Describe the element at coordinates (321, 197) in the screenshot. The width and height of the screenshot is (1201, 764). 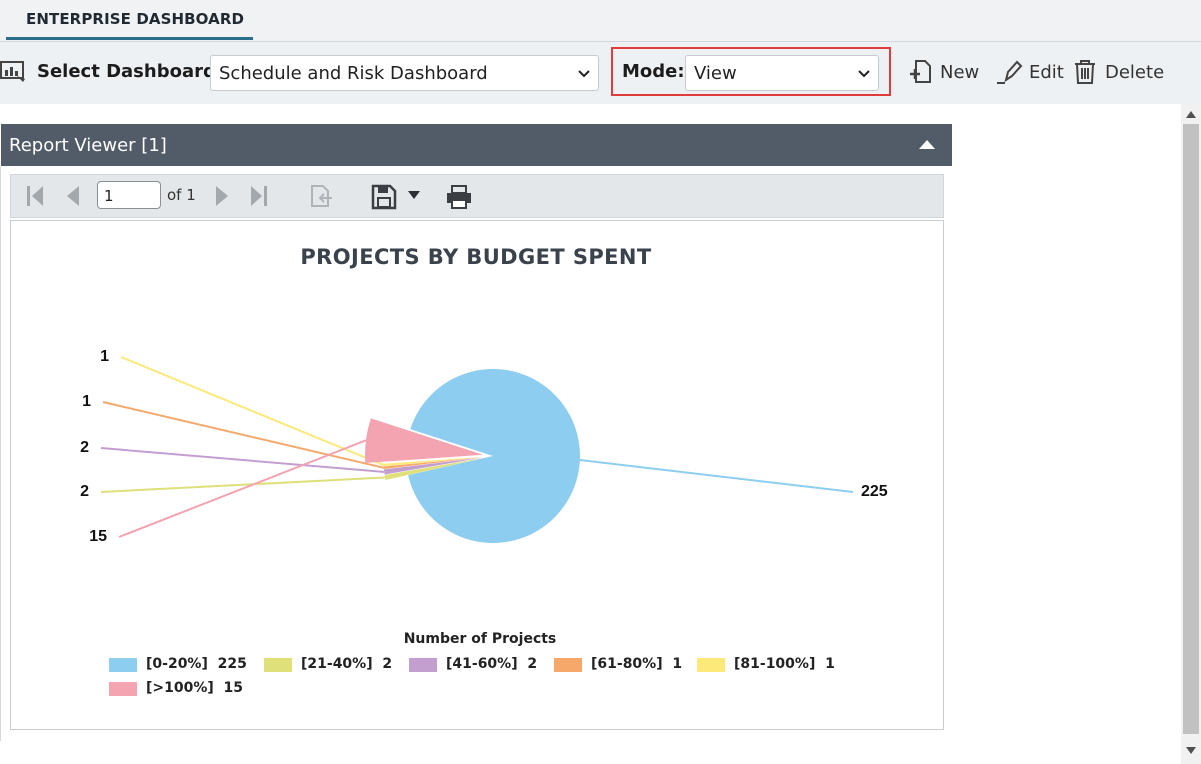
I see `back-to-parent-icon` at that location.